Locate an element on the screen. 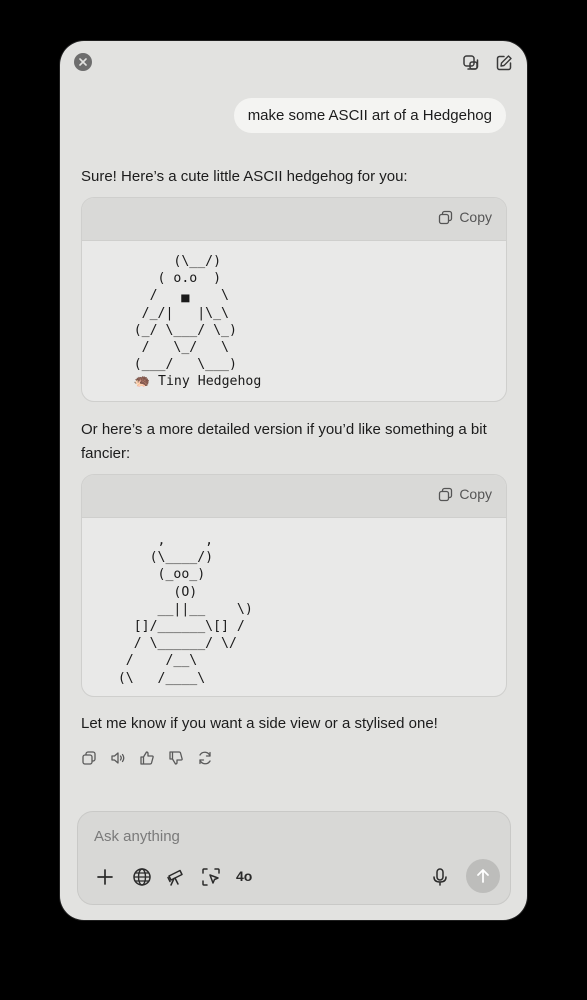 Image resolution: width=587 pixels, height=1000 pixels. microphone-icon is located at coordinates (440, 877).